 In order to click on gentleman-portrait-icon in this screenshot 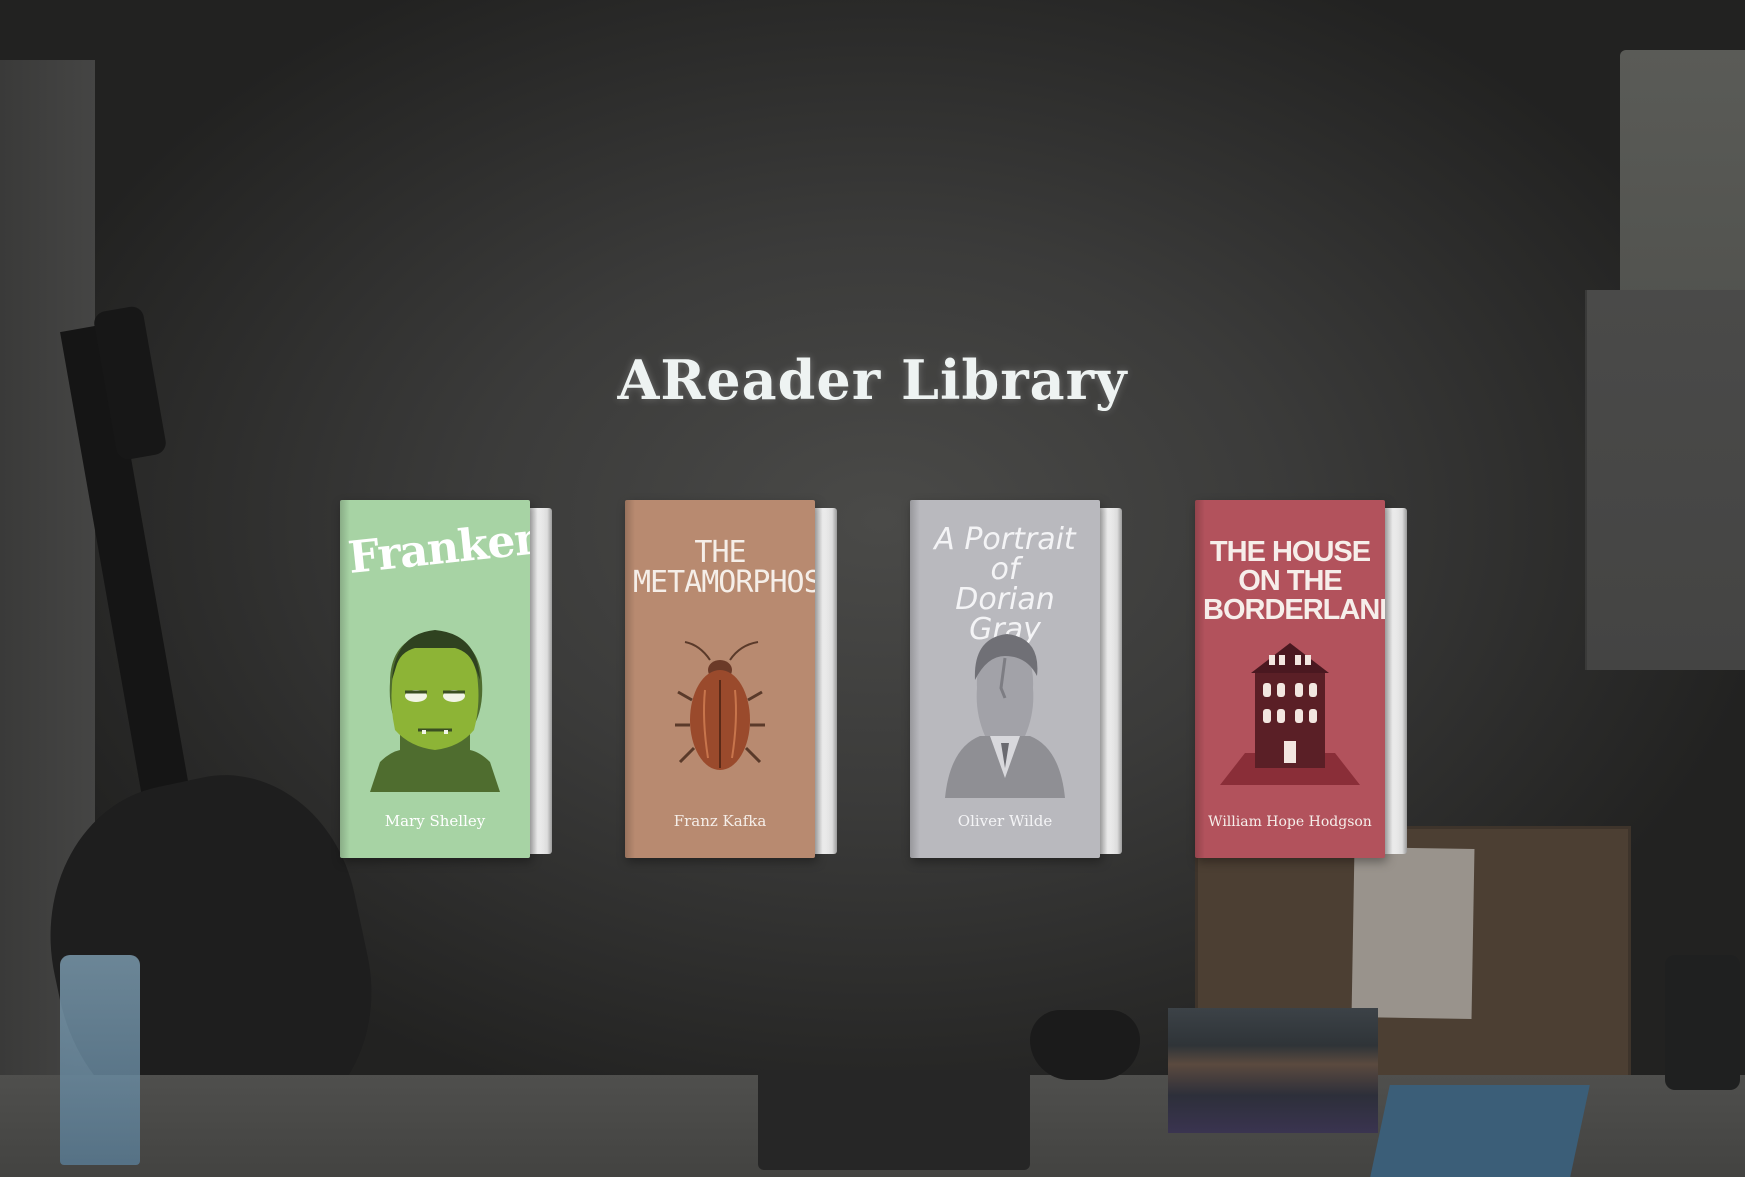, I will do `click(1005, 716)`.